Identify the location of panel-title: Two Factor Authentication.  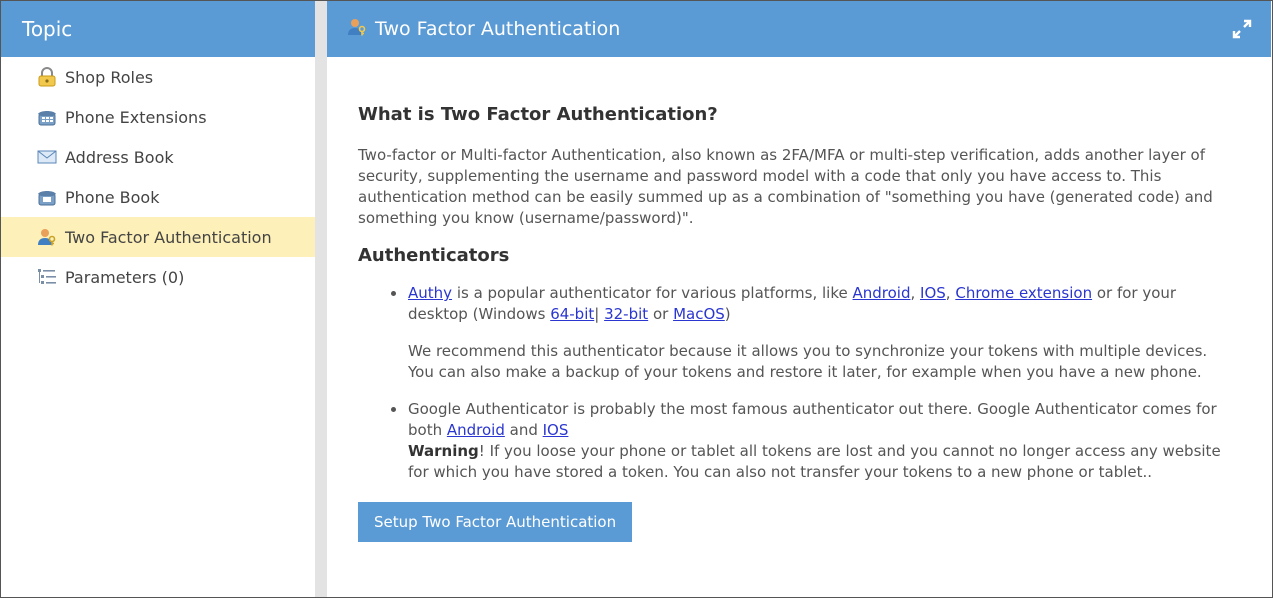
(498, 29).